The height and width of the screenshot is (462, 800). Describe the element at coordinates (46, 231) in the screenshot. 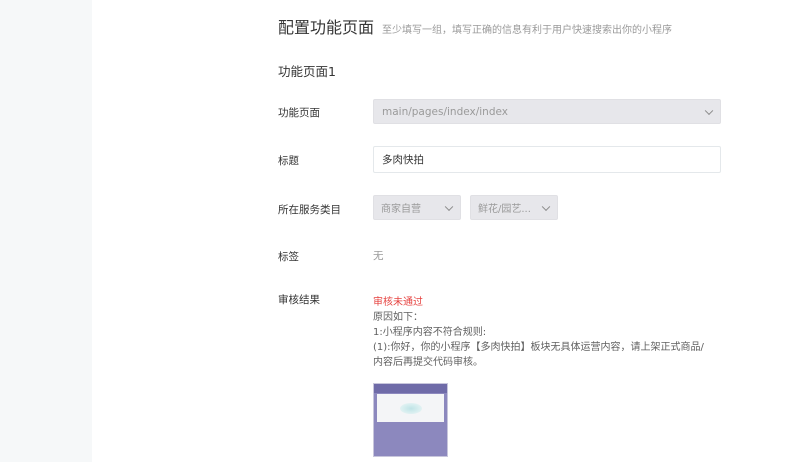

I see `left-sidebar` at that location.